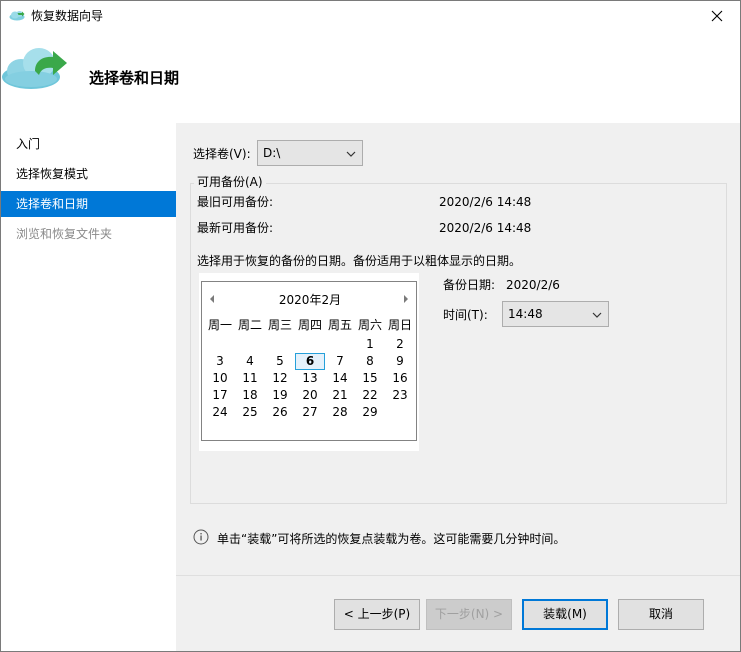 The image size is (741, 652). Describe the element at coordinates (272, 153) in the screenshot. I see `volume-select-value: D:\` at that location.